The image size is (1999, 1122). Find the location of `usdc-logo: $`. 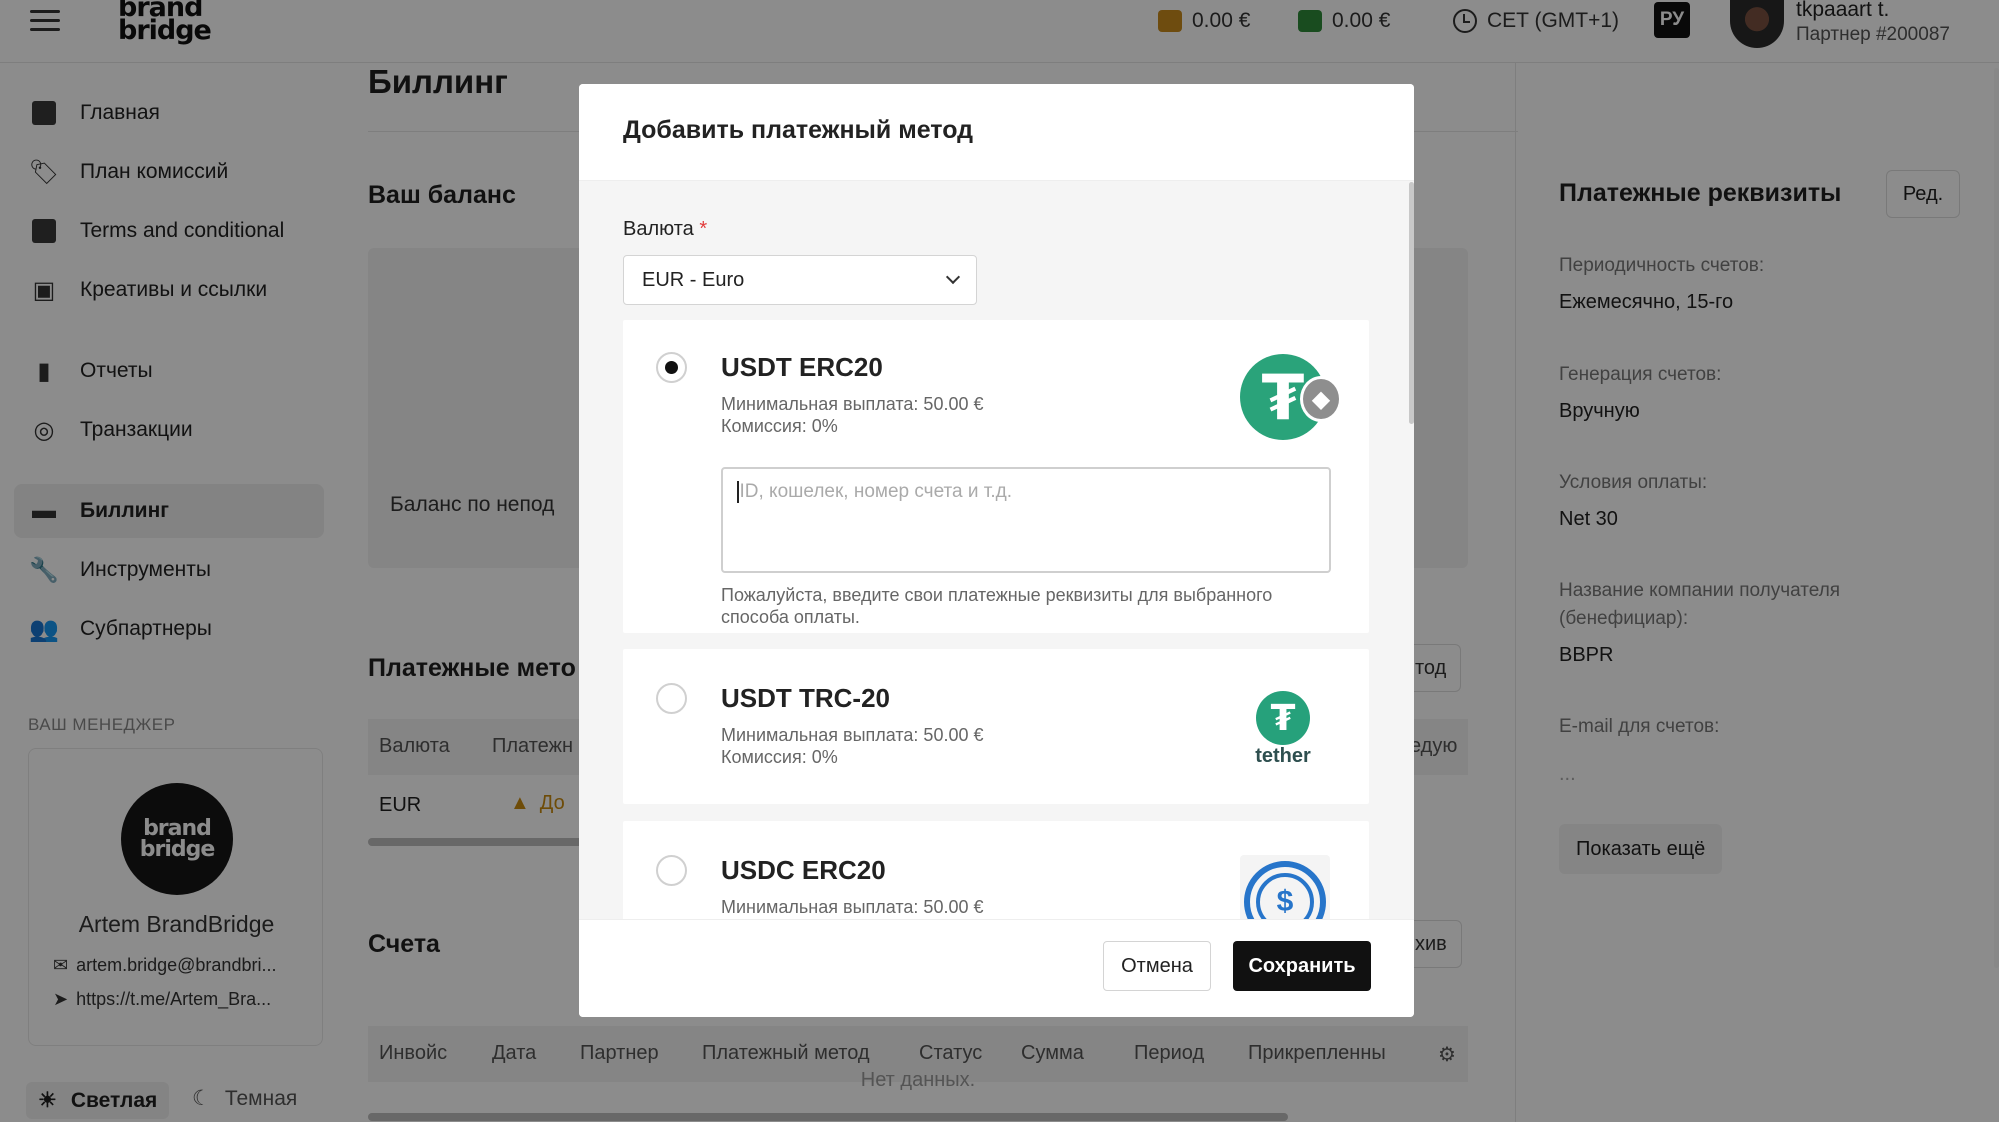

usdc-logo: $ is located at coordinates (1285, 887).